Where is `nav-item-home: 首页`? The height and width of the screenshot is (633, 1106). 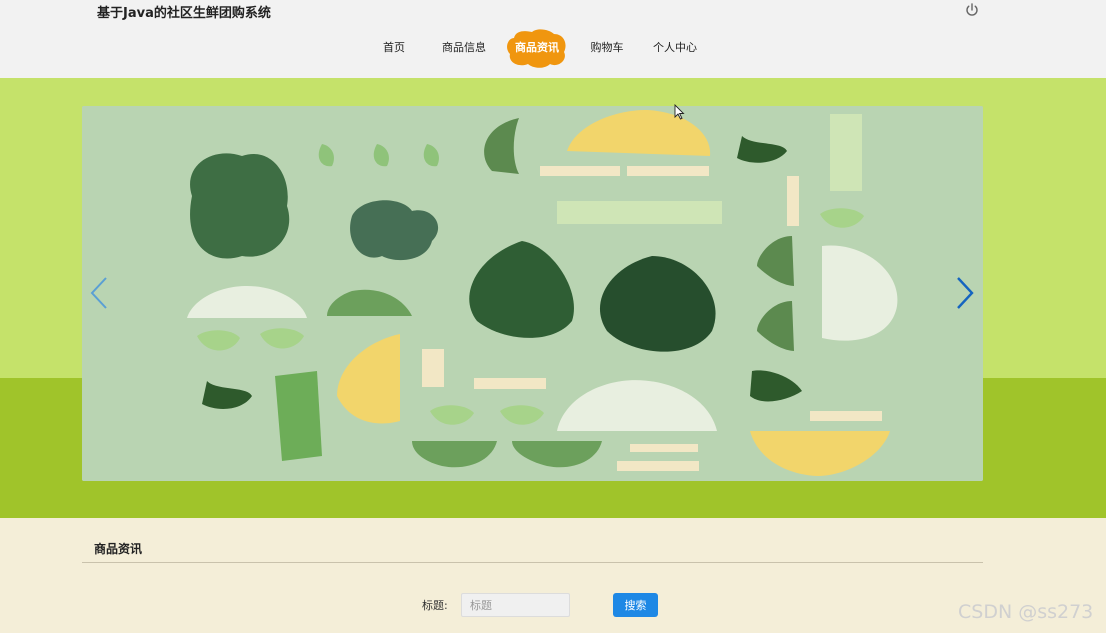 nav-item-home: 首页 is located at coordinates (394, 48).